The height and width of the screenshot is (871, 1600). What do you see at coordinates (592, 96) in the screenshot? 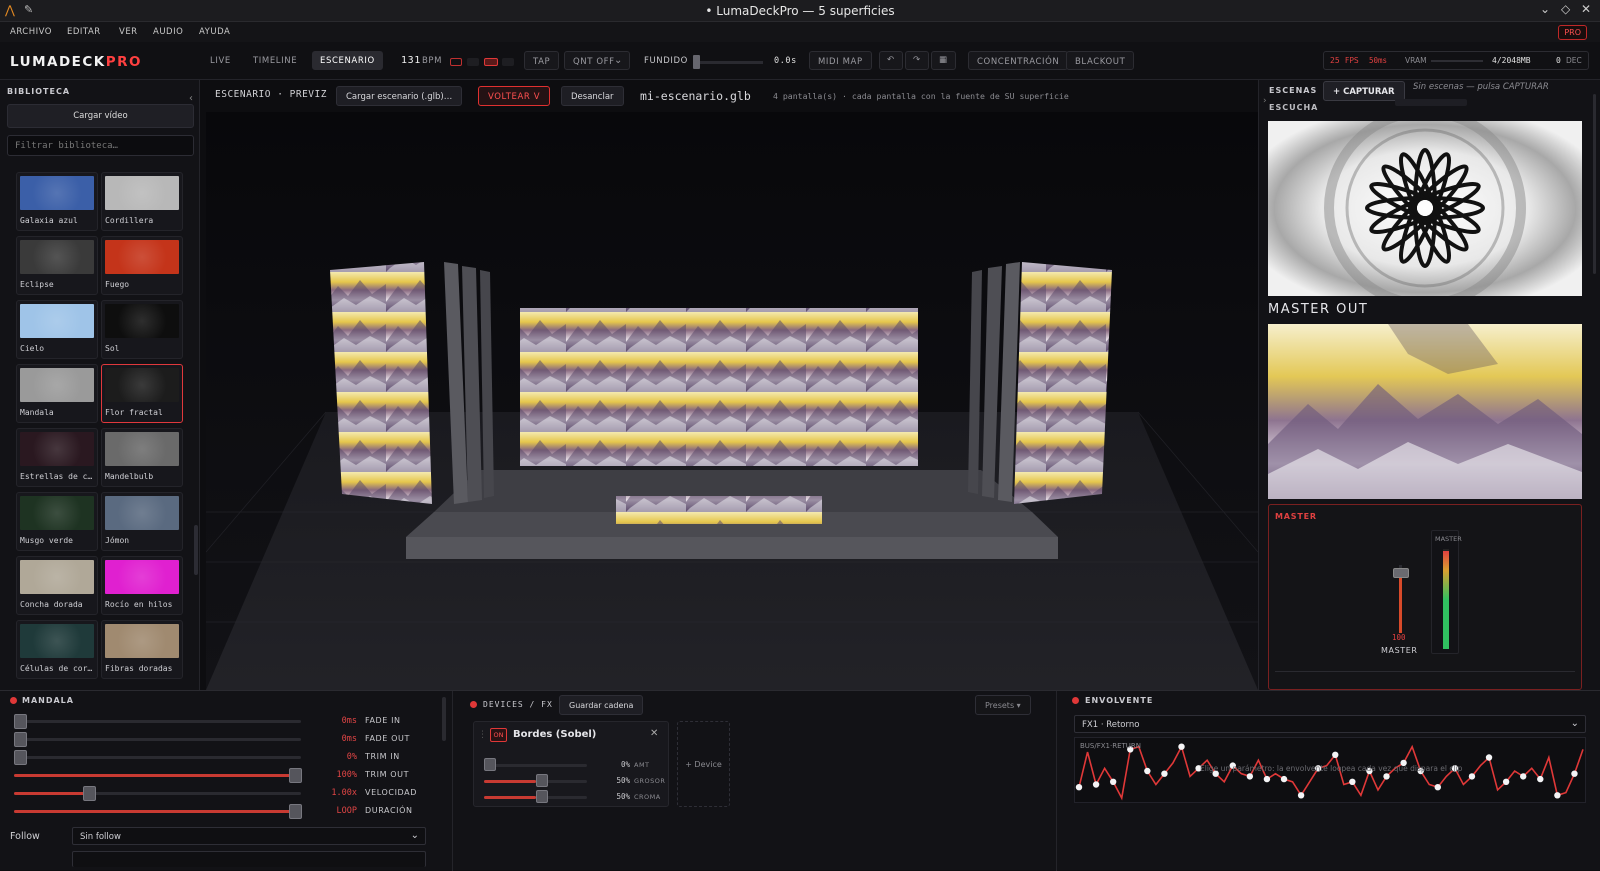
I see `unpin-button: Desanclar` at bounding box center [592, 96].